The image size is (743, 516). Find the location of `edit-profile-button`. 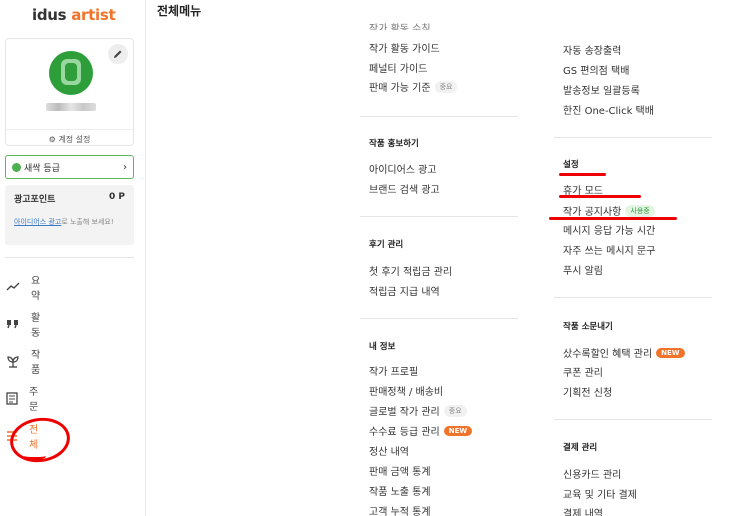

edit-profile-button is located at coordinates (118, 54).